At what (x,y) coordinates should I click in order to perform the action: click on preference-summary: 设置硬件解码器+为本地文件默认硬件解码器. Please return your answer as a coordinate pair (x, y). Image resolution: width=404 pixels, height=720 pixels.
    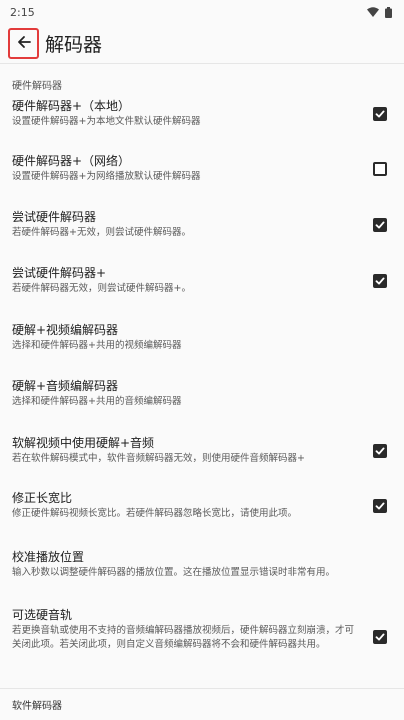
    Looking at the image, I should click on (106, 121).